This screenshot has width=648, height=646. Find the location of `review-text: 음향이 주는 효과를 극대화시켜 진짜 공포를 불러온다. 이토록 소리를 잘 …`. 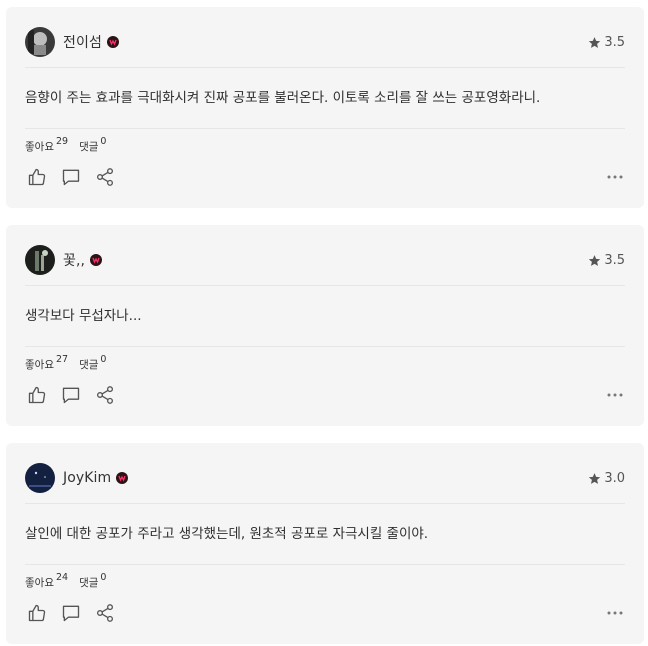

review-text: 음향이 주는 효과를 극대화시켜 진짜 공포를 불러온다. 이토록 소리를 잘 … is located at coordinates (325, 98).